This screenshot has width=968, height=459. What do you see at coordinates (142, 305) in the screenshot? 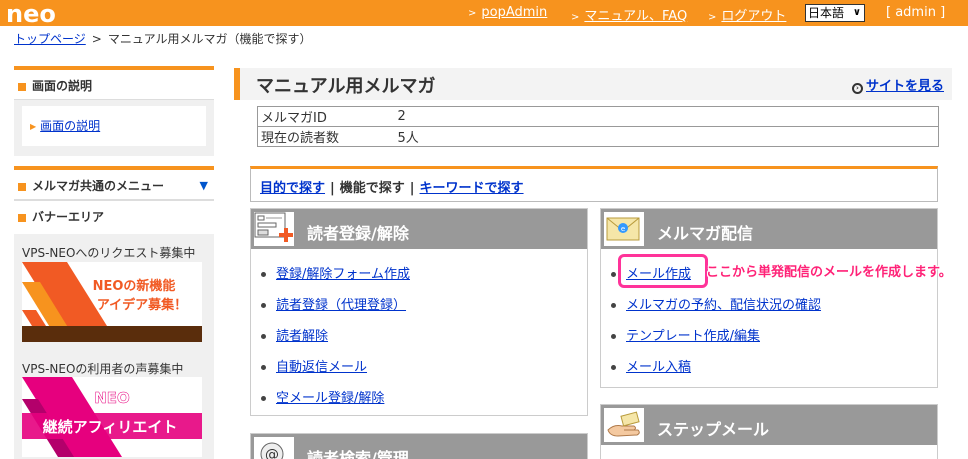
I see `svg-text: アイデア募集！` at bounding box center [142, 305].